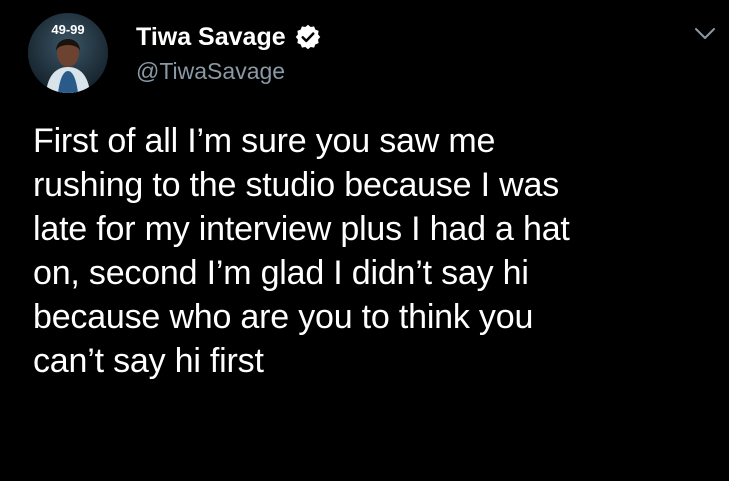  What do you see at coordinates (210, 71) in the screenshot?
I see `author-handle: @TiwaSavage` at bounding box center [210, 71].